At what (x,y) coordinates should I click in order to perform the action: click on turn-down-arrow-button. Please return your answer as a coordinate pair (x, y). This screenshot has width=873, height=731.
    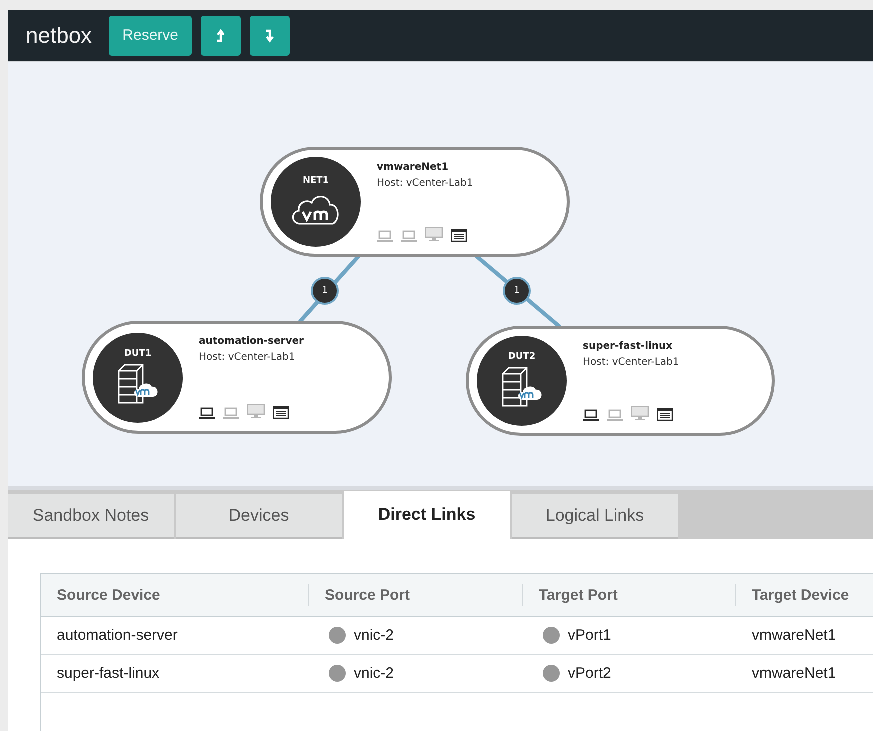
    Looking at the image, I should click on (270, 36).